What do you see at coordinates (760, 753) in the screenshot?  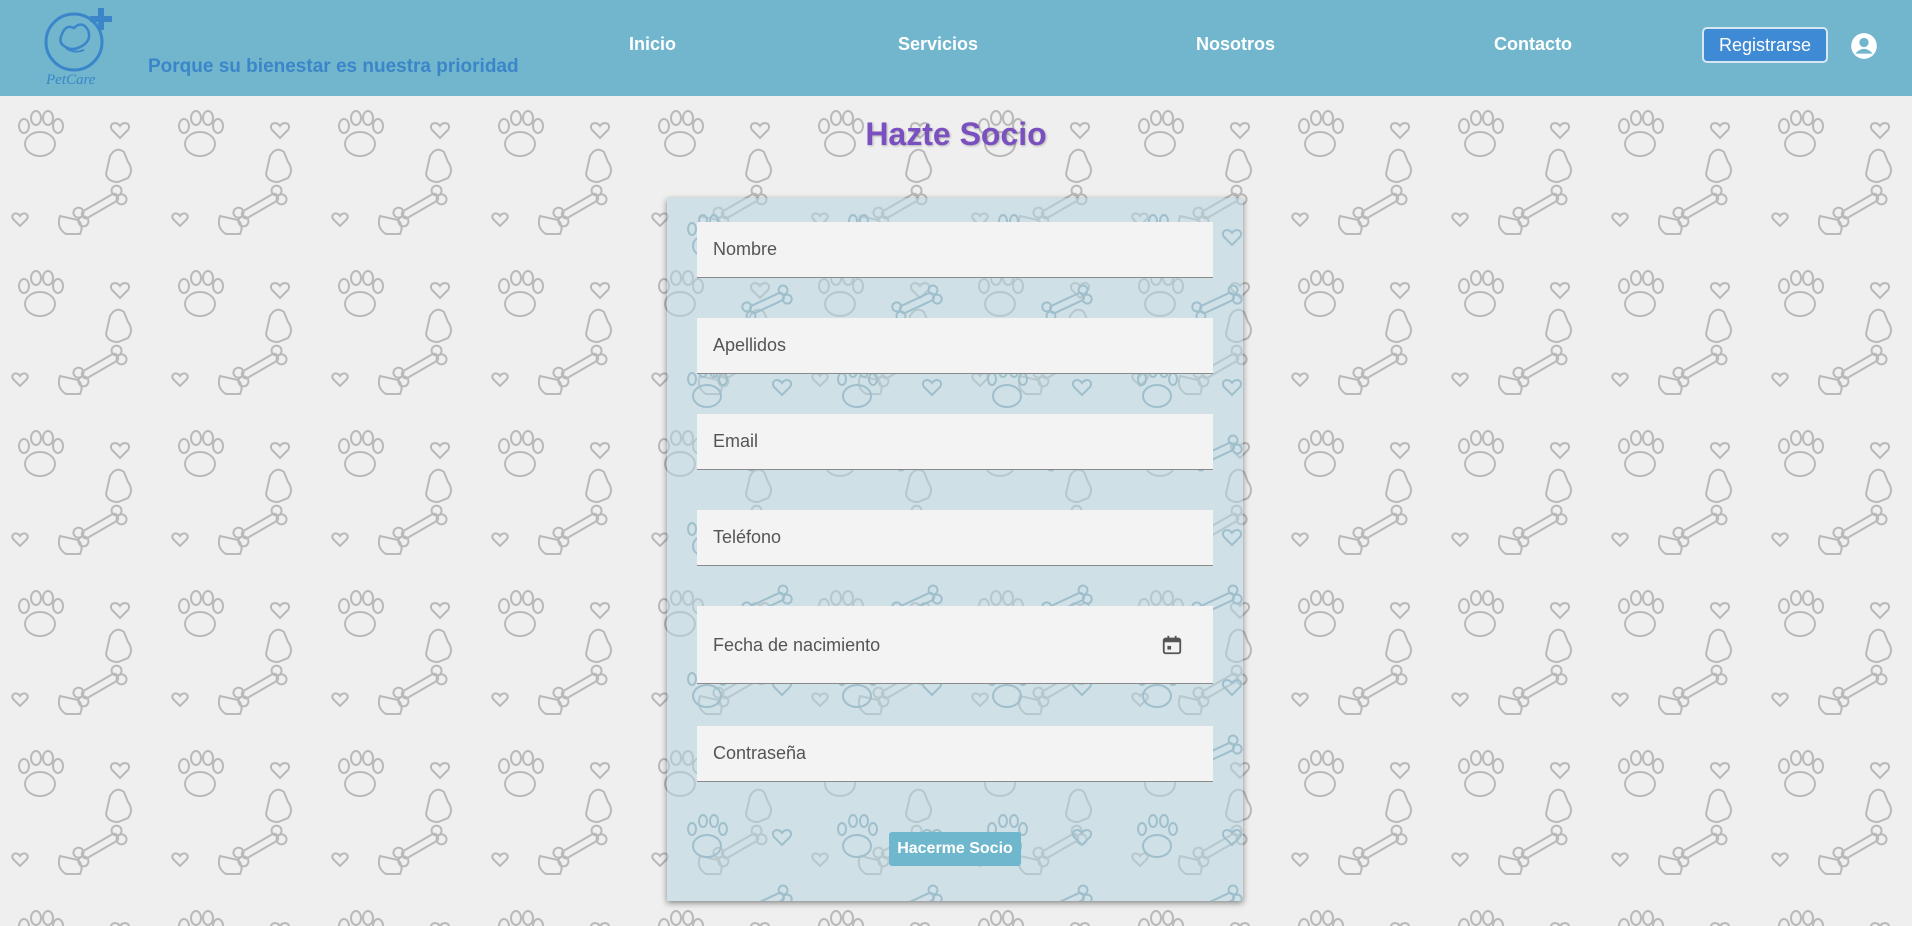 I see `contrasena-label: Contraseña` at bounding box center [760, 753].